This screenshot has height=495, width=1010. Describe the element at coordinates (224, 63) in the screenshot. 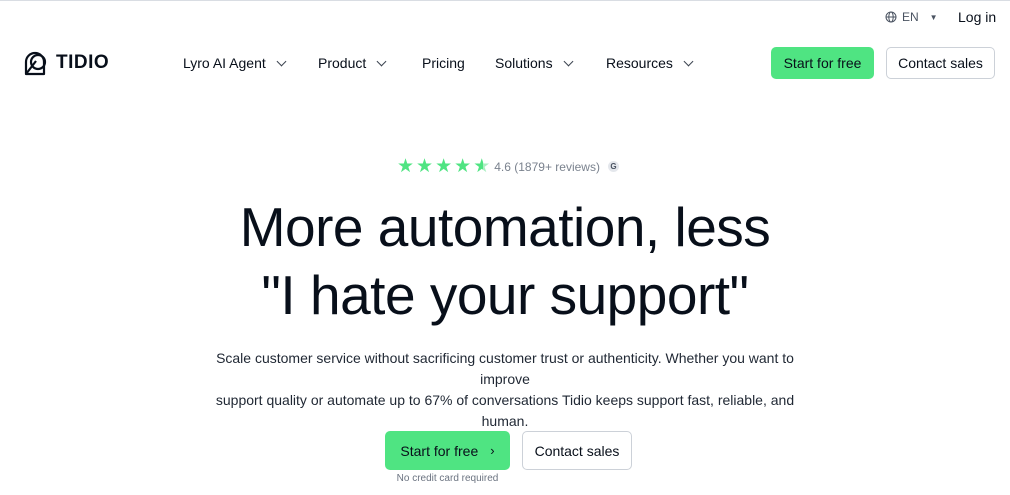

I see `nav-item-label: Lyro AI Agent` at that location.